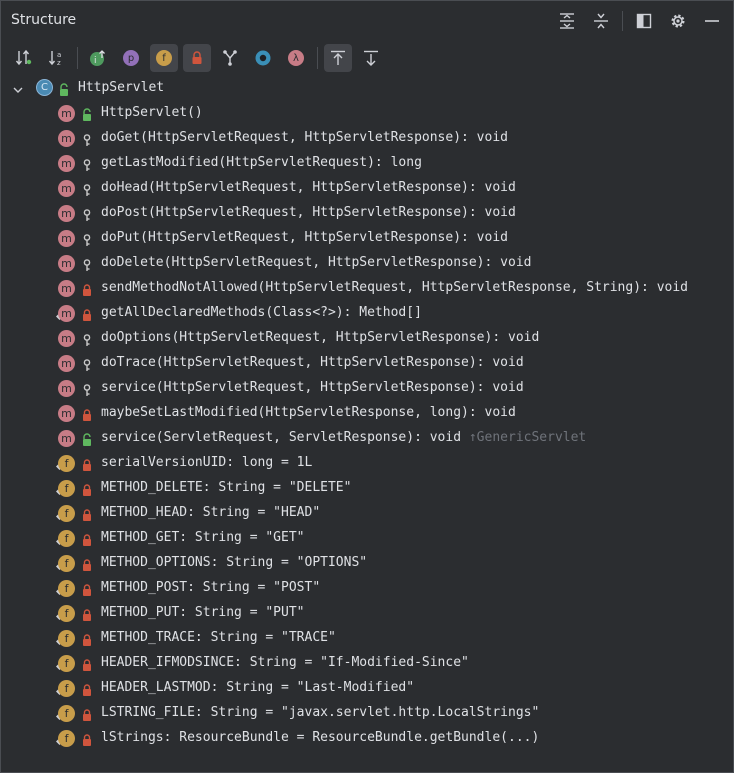 Image resolution: width=734 pixels, height=773 pixels. I want to click on item-label: METHOD_HEAD: String = "HEAD", so click(211, 512).